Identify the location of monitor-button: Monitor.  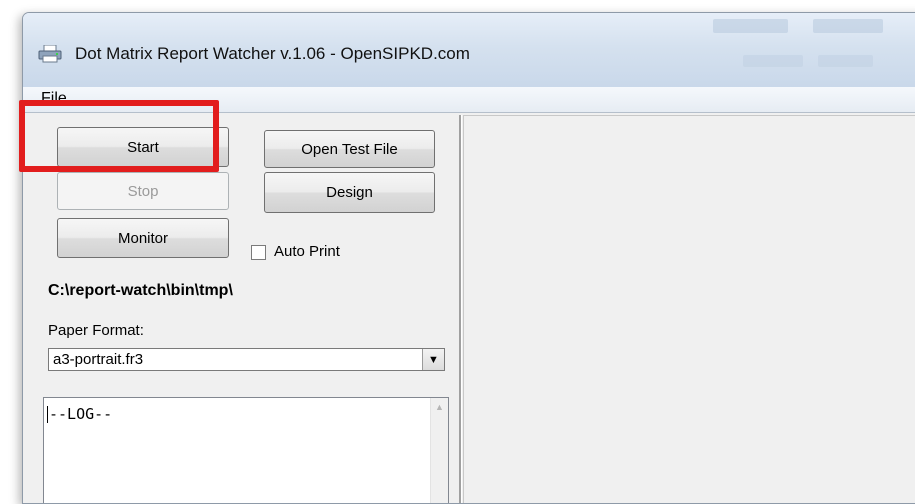
(143, 238).